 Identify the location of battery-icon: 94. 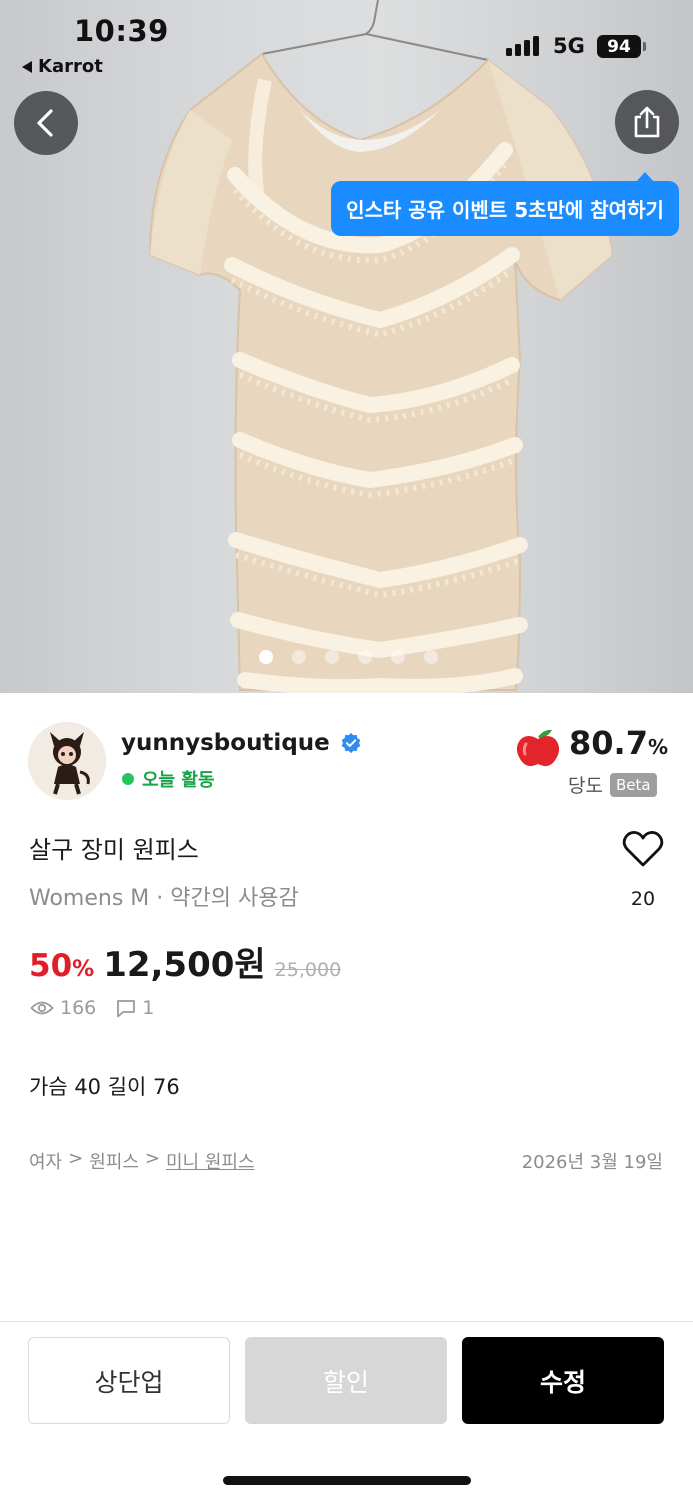
(619, 46).